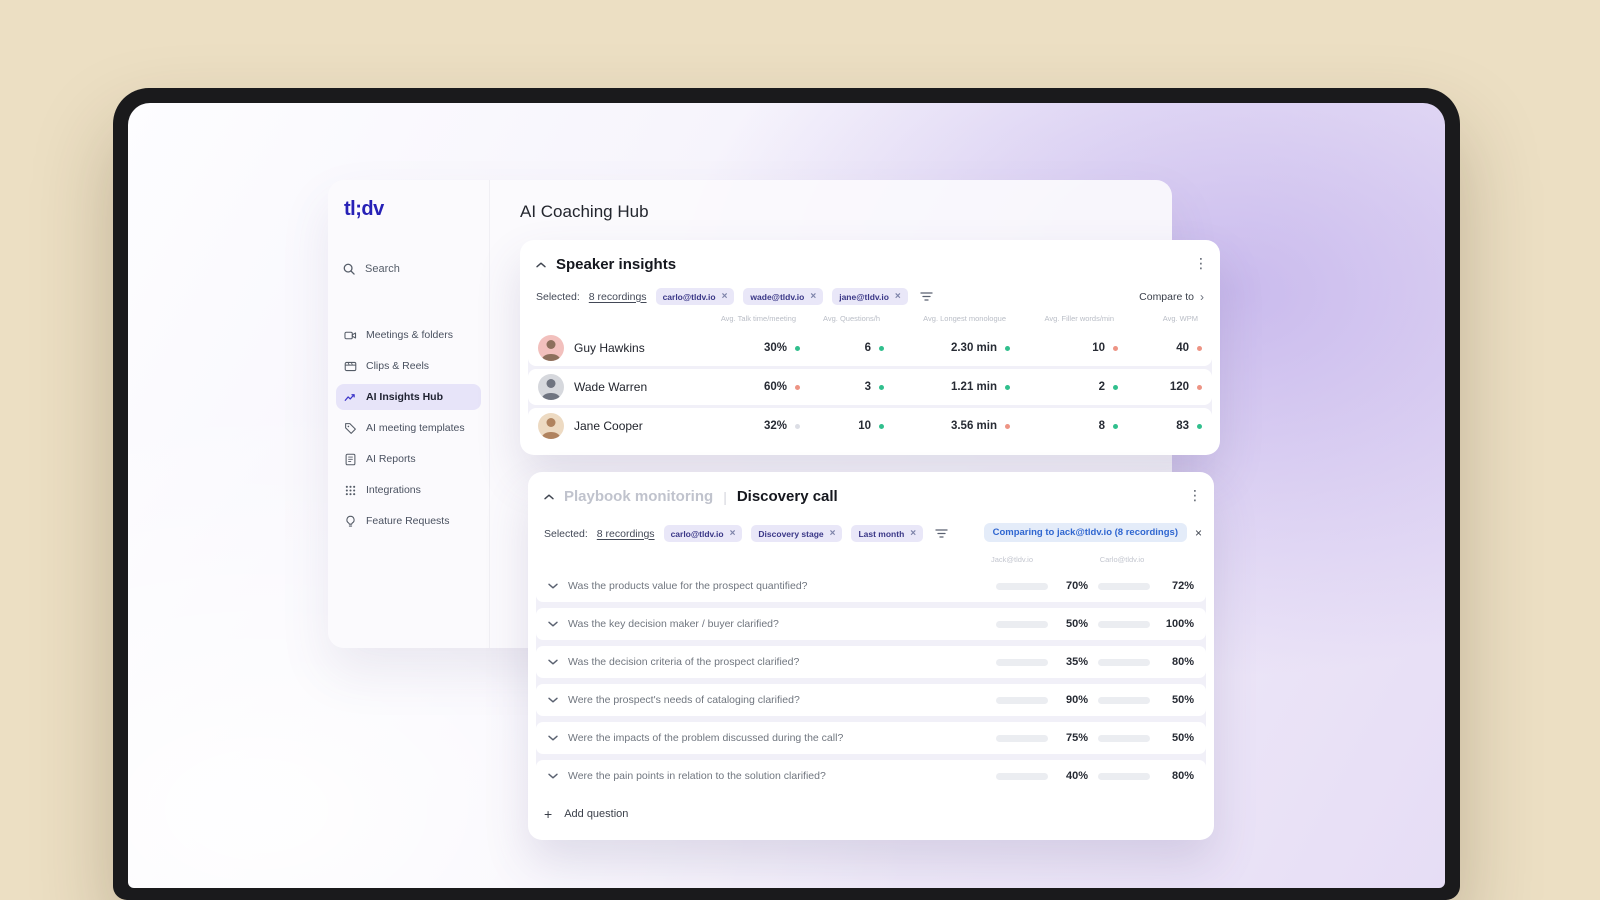  I want to click on chart-line-icon, so click(350, 397).